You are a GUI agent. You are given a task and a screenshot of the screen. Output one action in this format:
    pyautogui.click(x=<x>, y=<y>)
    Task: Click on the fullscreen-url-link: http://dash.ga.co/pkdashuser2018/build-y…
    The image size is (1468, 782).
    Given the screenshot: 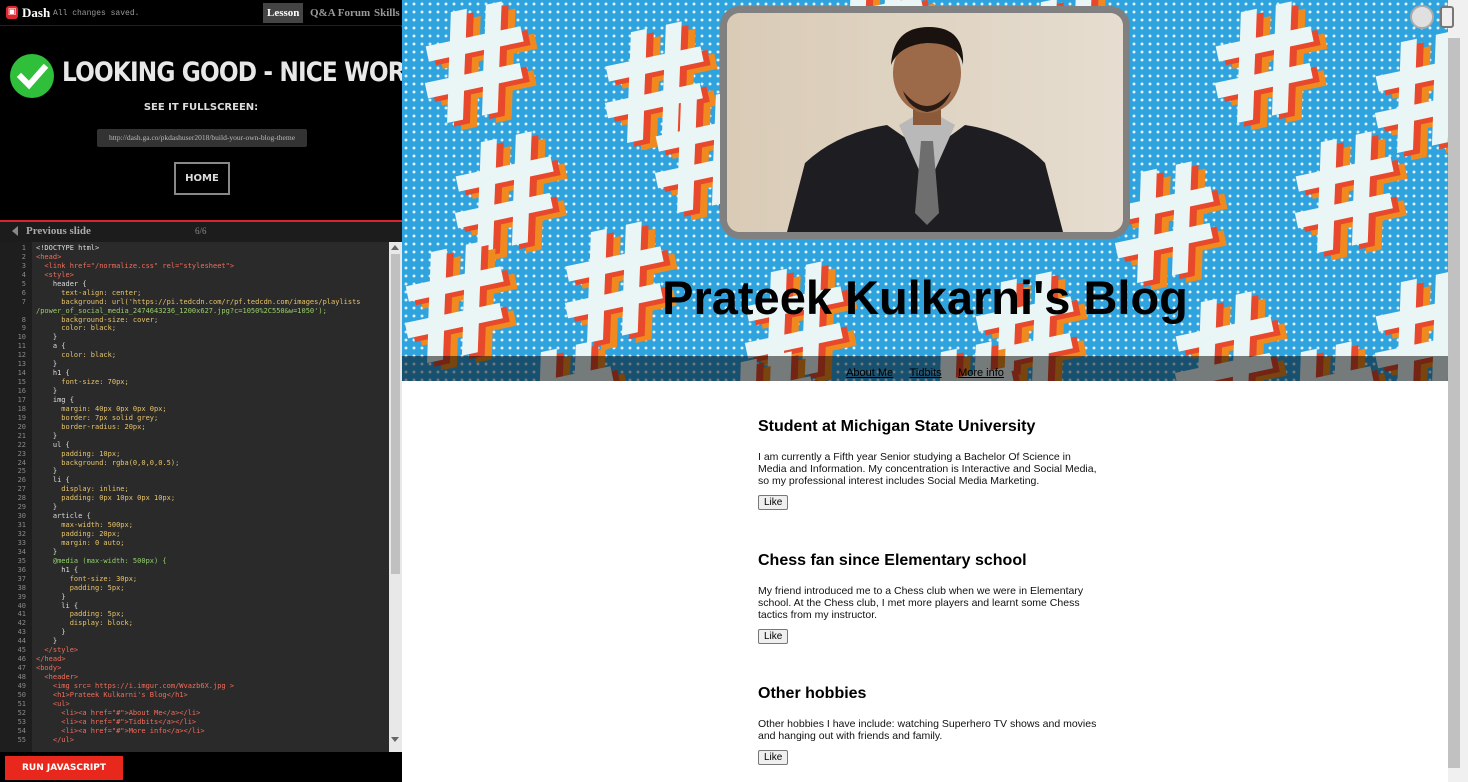 What is the action you would take?
    pyautogui.click(x=202, y=138)
    